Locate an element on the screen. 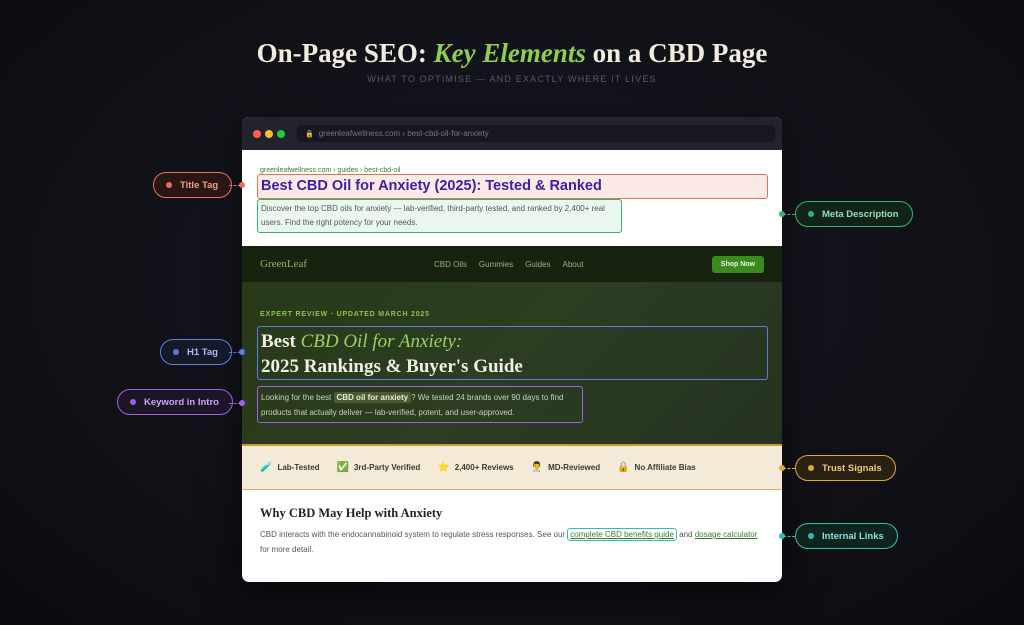 Image resolution: width=1024 pixels, height=625 pixels. star-icon: ⭐ is located at coordinates (443, 467).